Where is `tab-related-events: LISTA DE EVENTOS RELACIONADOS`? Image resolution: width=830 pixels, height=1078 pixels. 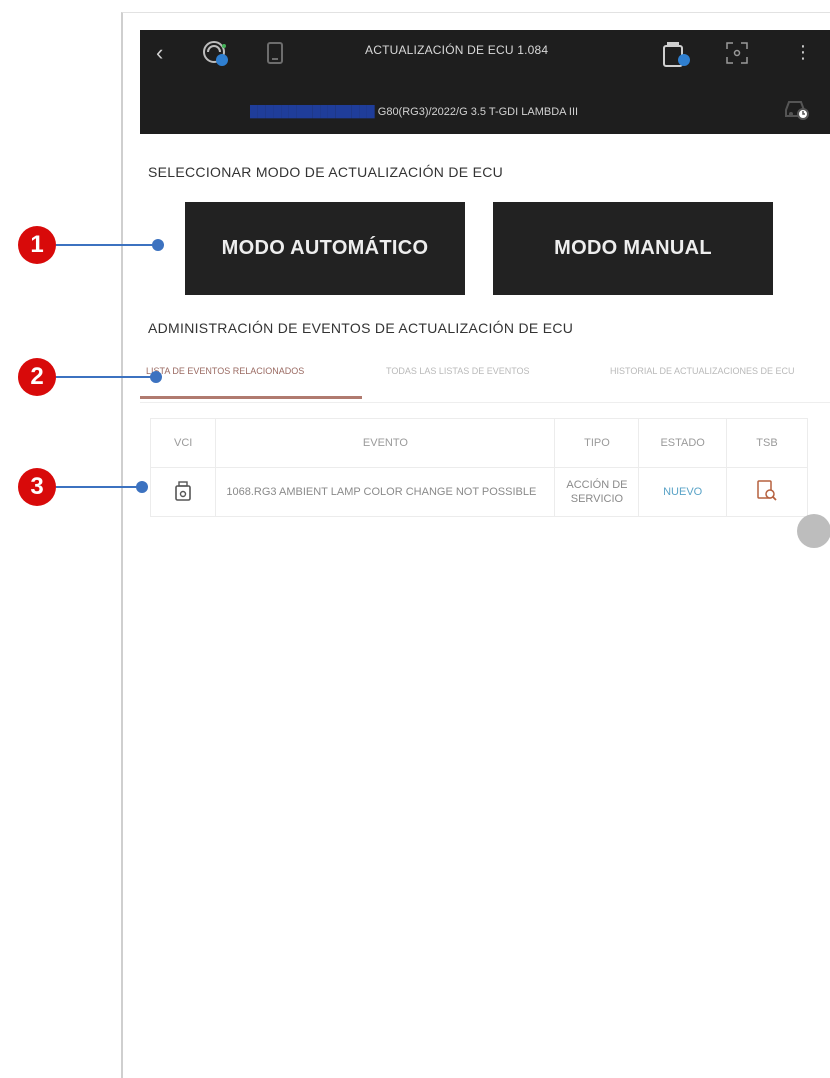 tab-related-events: LISTA DE EVENTOS RELACIONADOS is located at coordinates (225, 371).